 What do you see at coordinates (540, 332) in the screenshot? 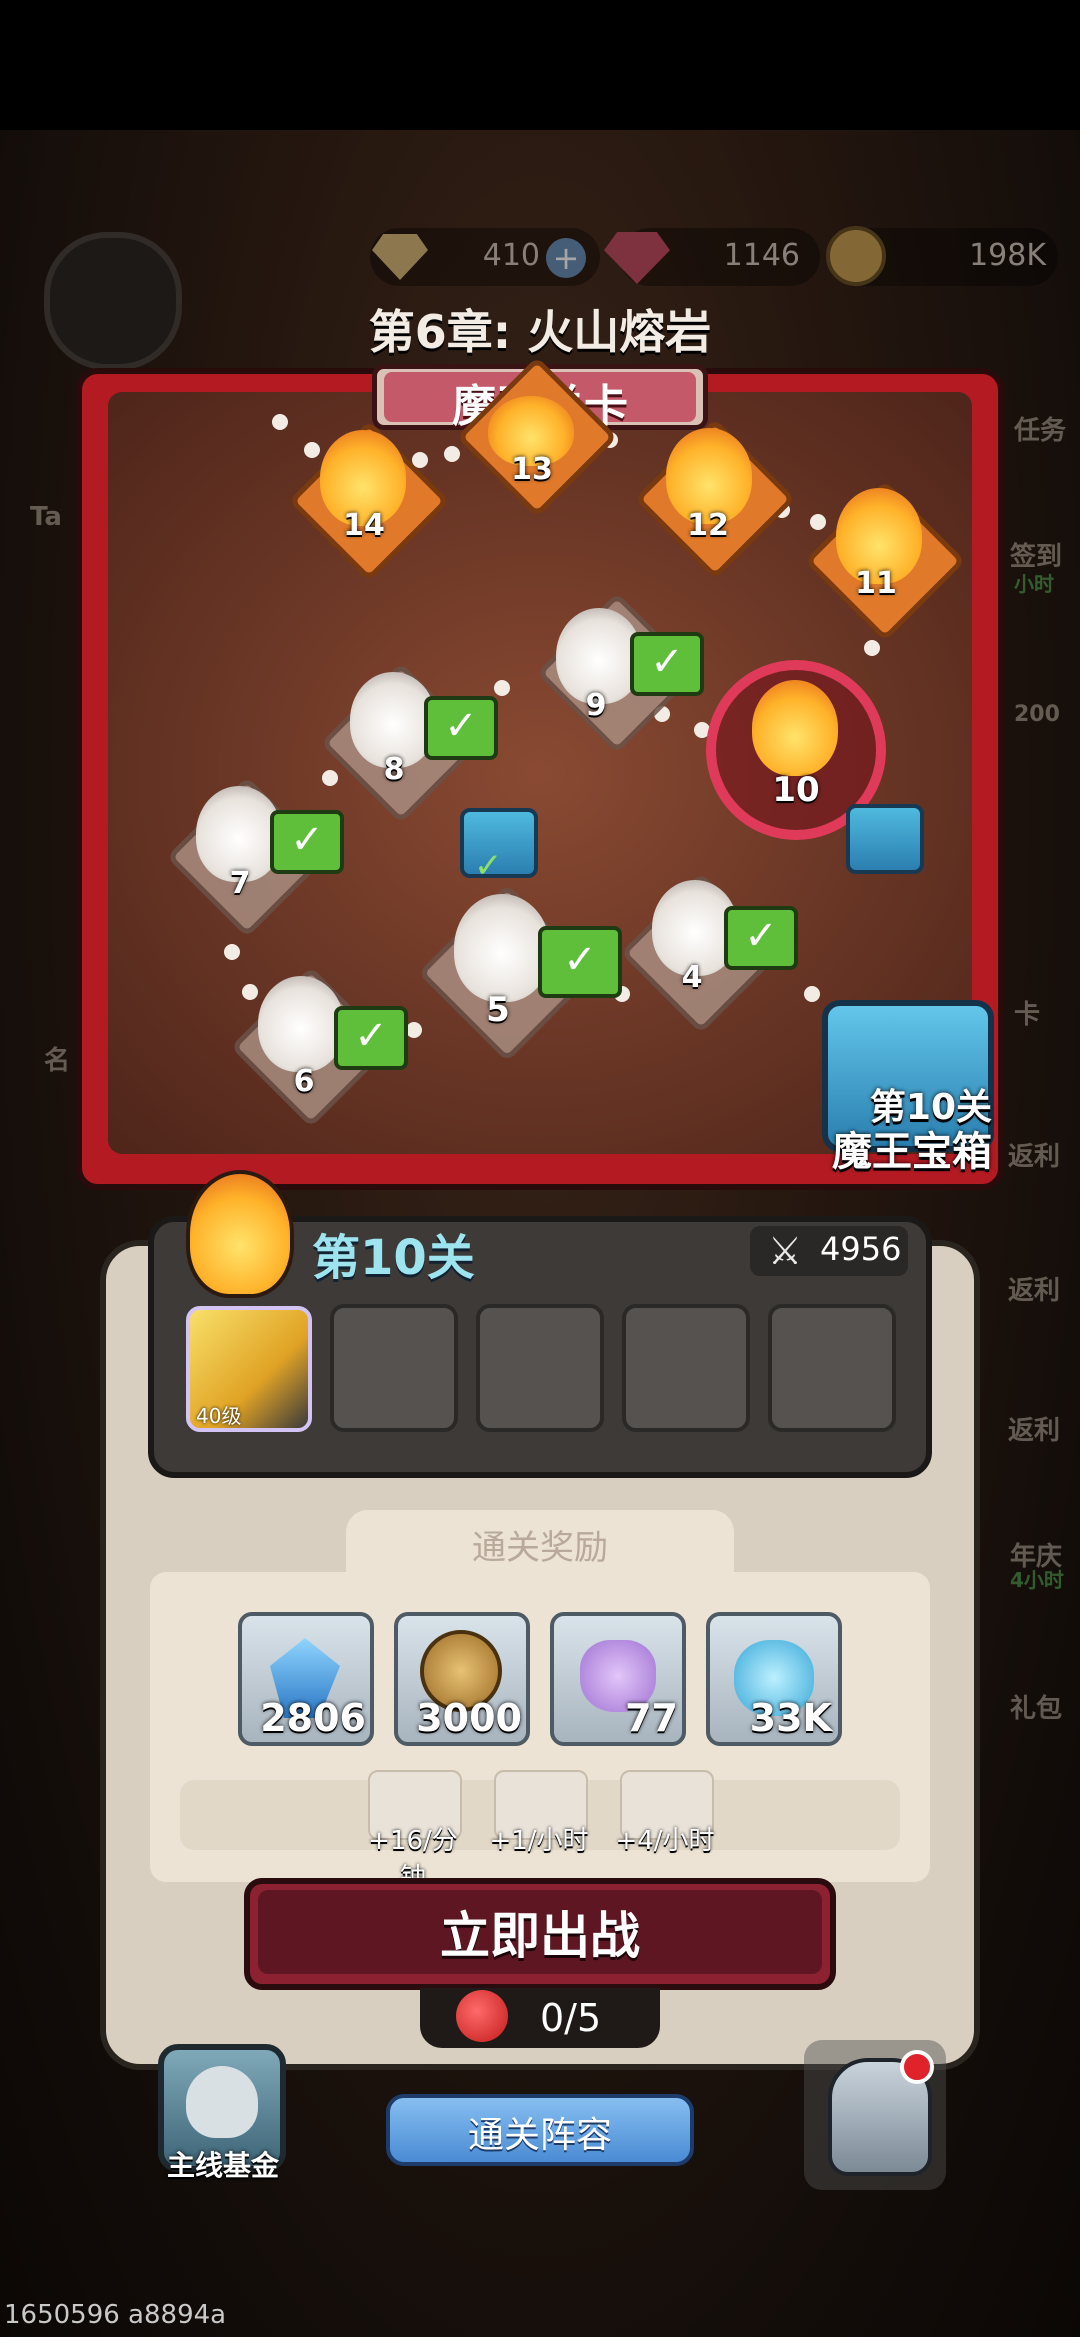
I see `chapter-title: 第6章: 火山熔岩` at bounding box center [540, 332].